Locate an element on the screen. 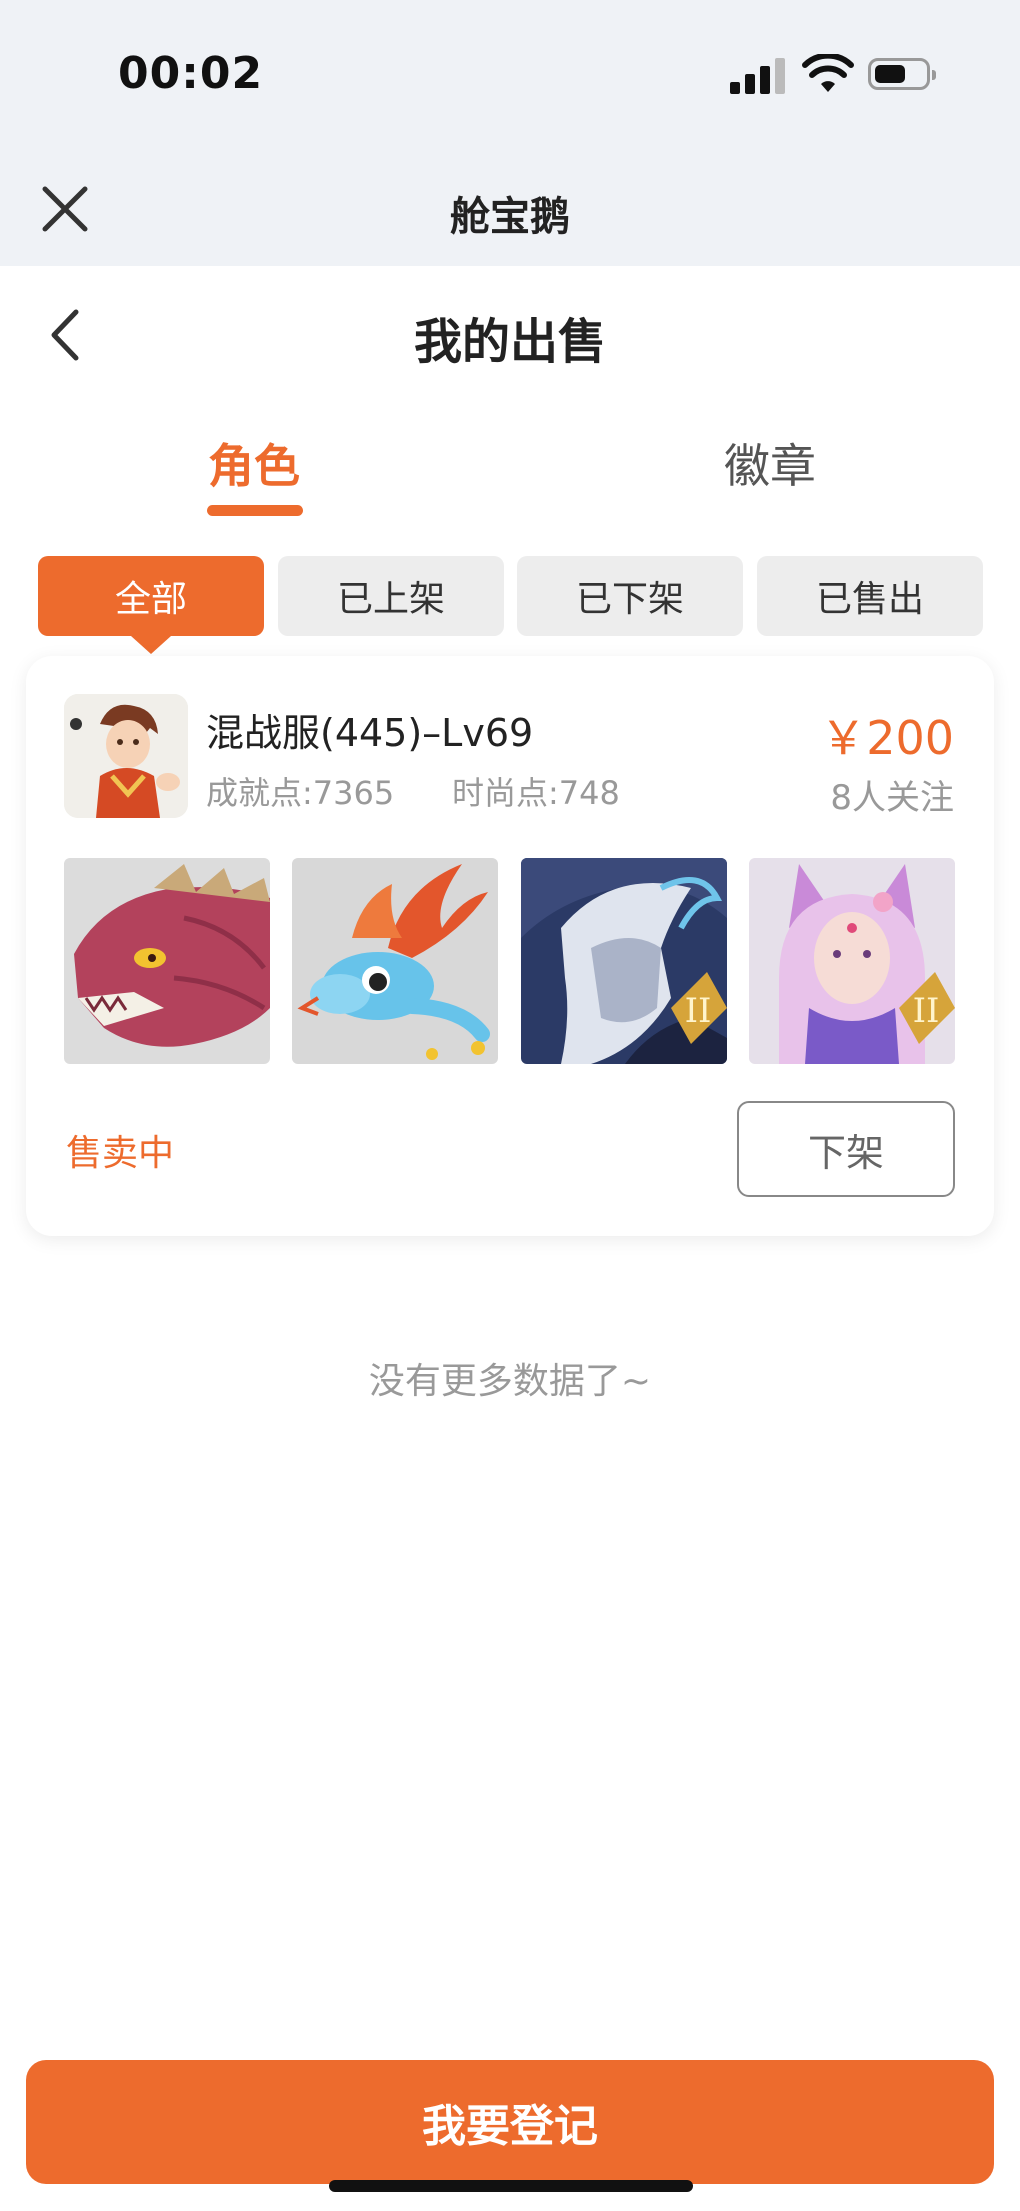  server-name: 混战服(445)–Lv69 is located at coordinates (370, 733).